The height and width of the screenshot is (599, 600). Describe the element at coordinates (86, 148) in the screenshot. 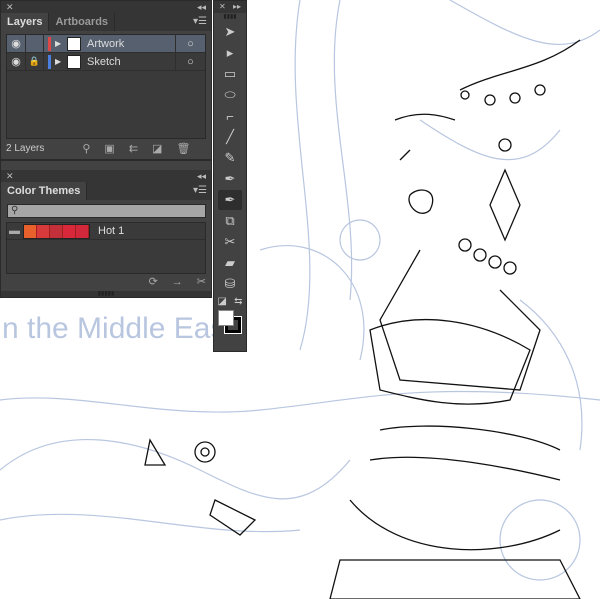

I see `locate-object-icon: ⚲` at that location.